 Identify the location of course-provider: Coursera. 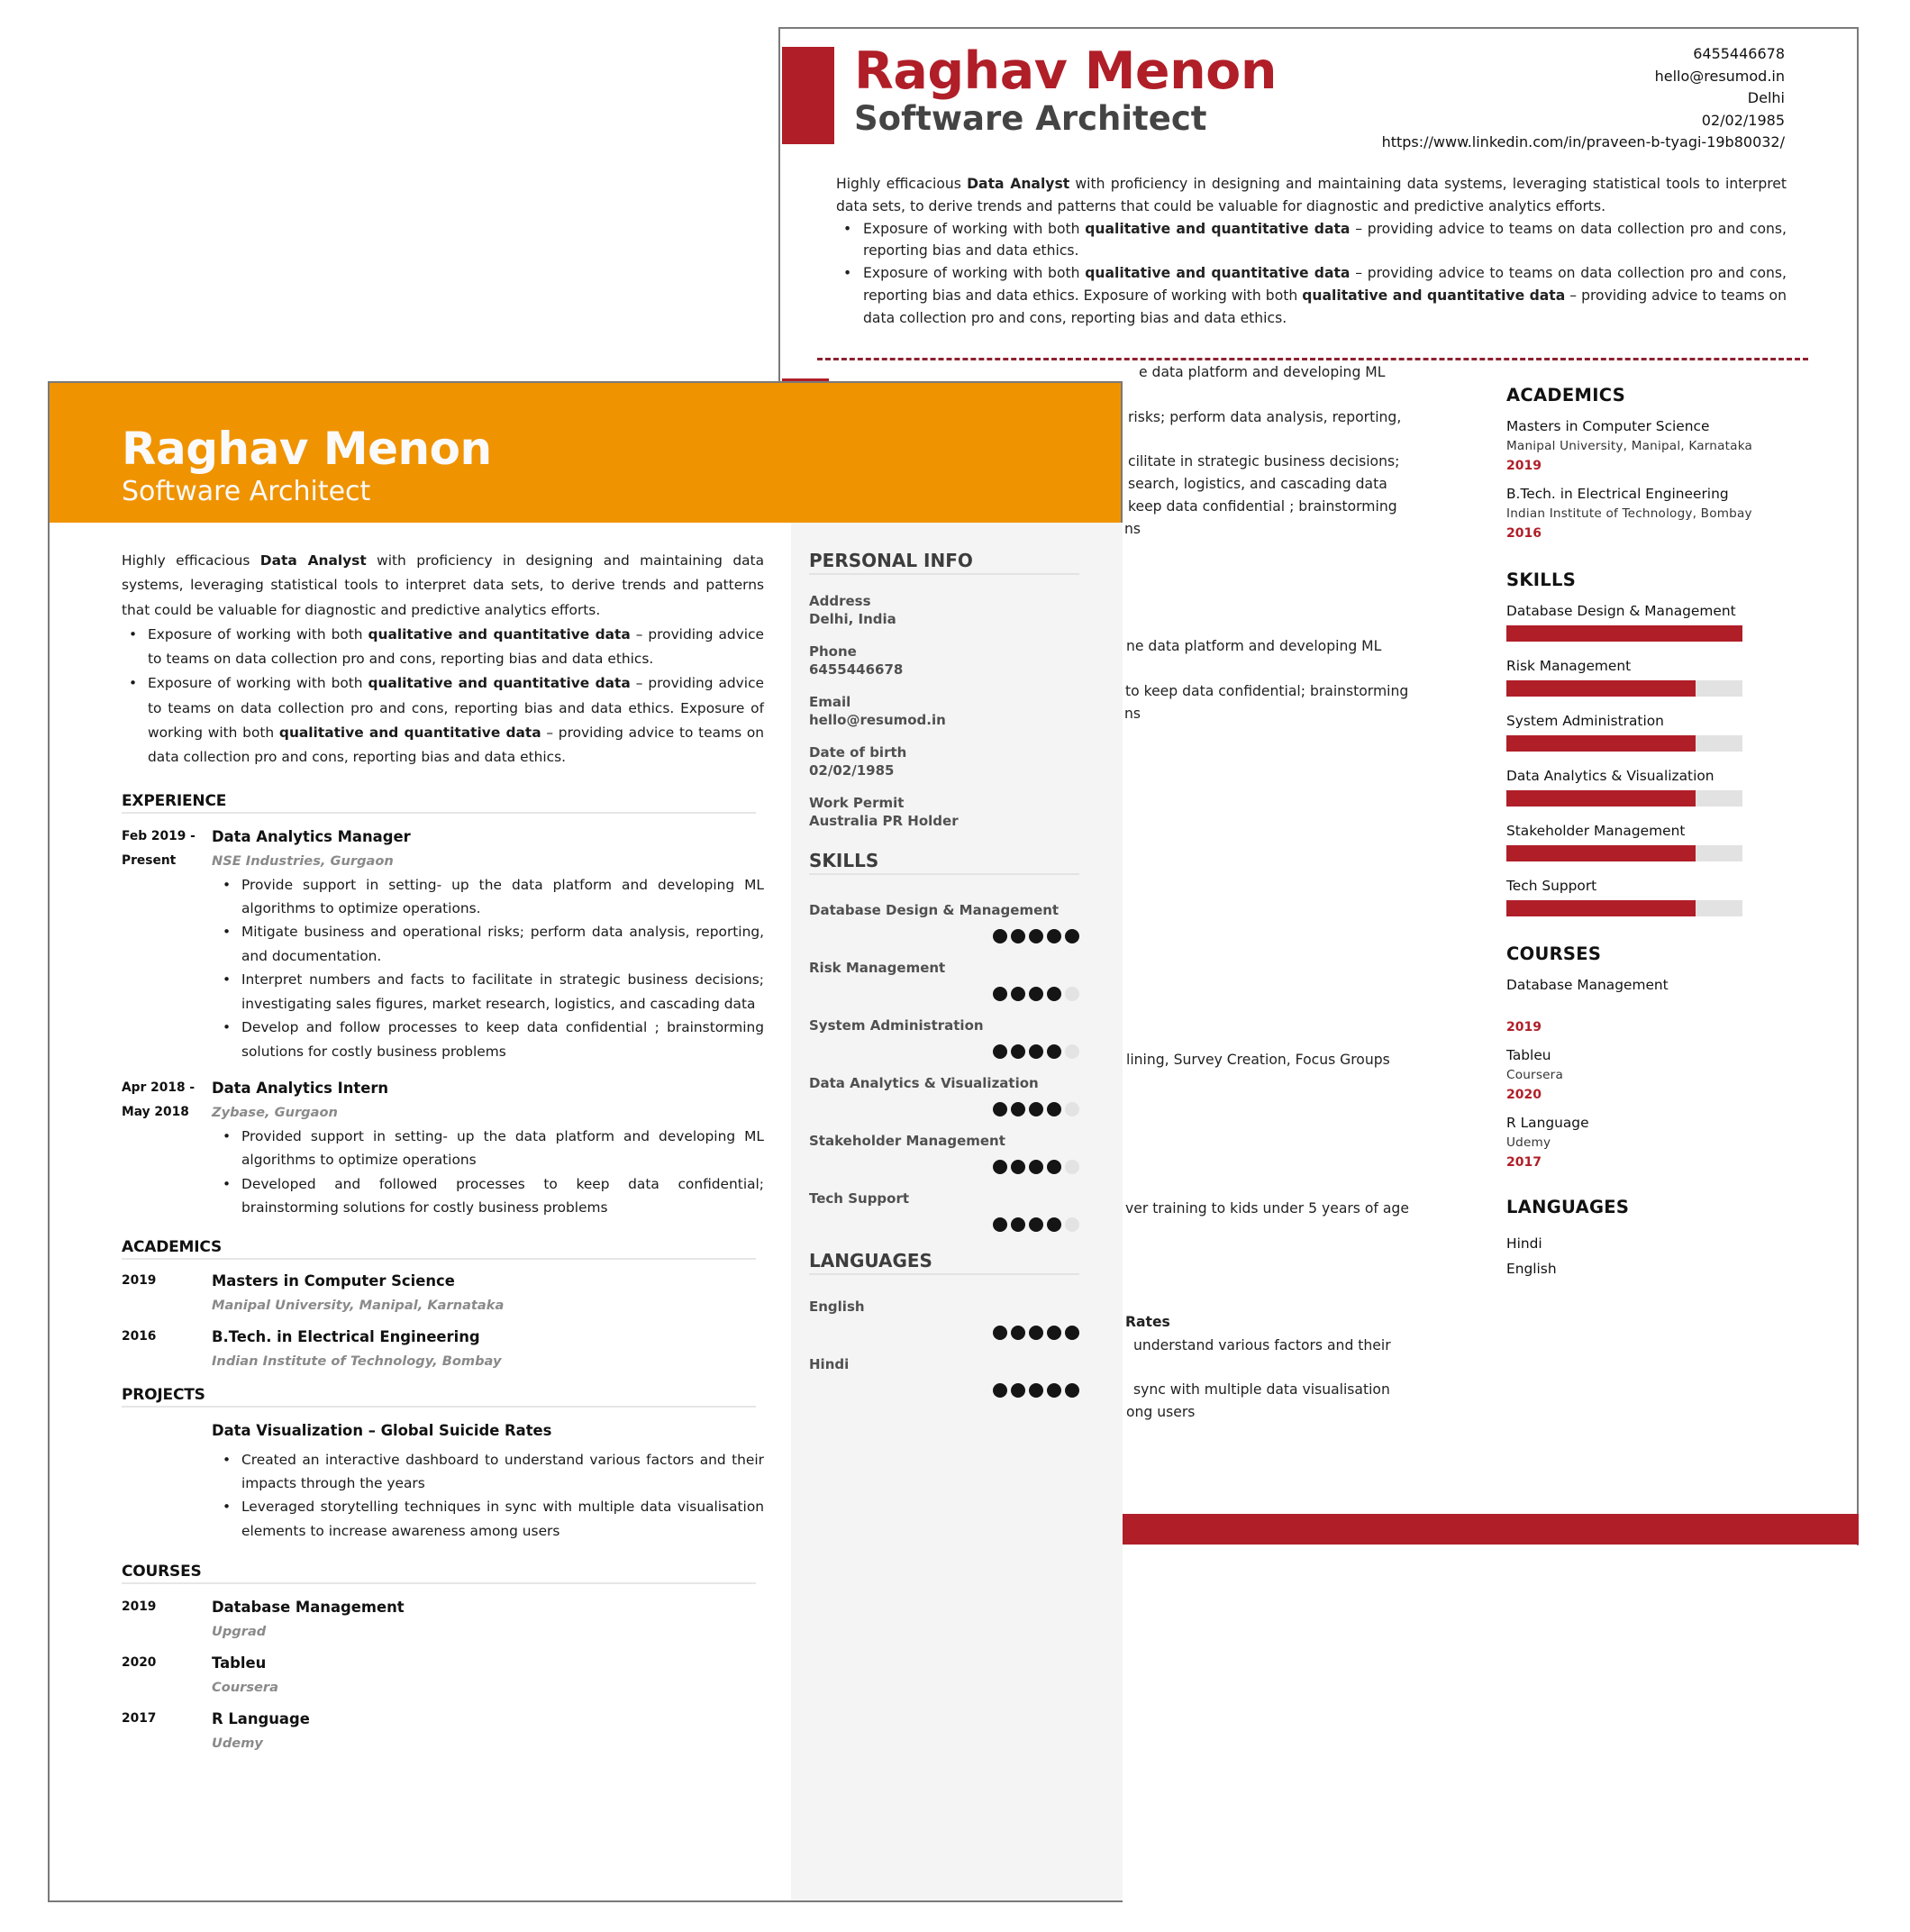
(245, 1688).